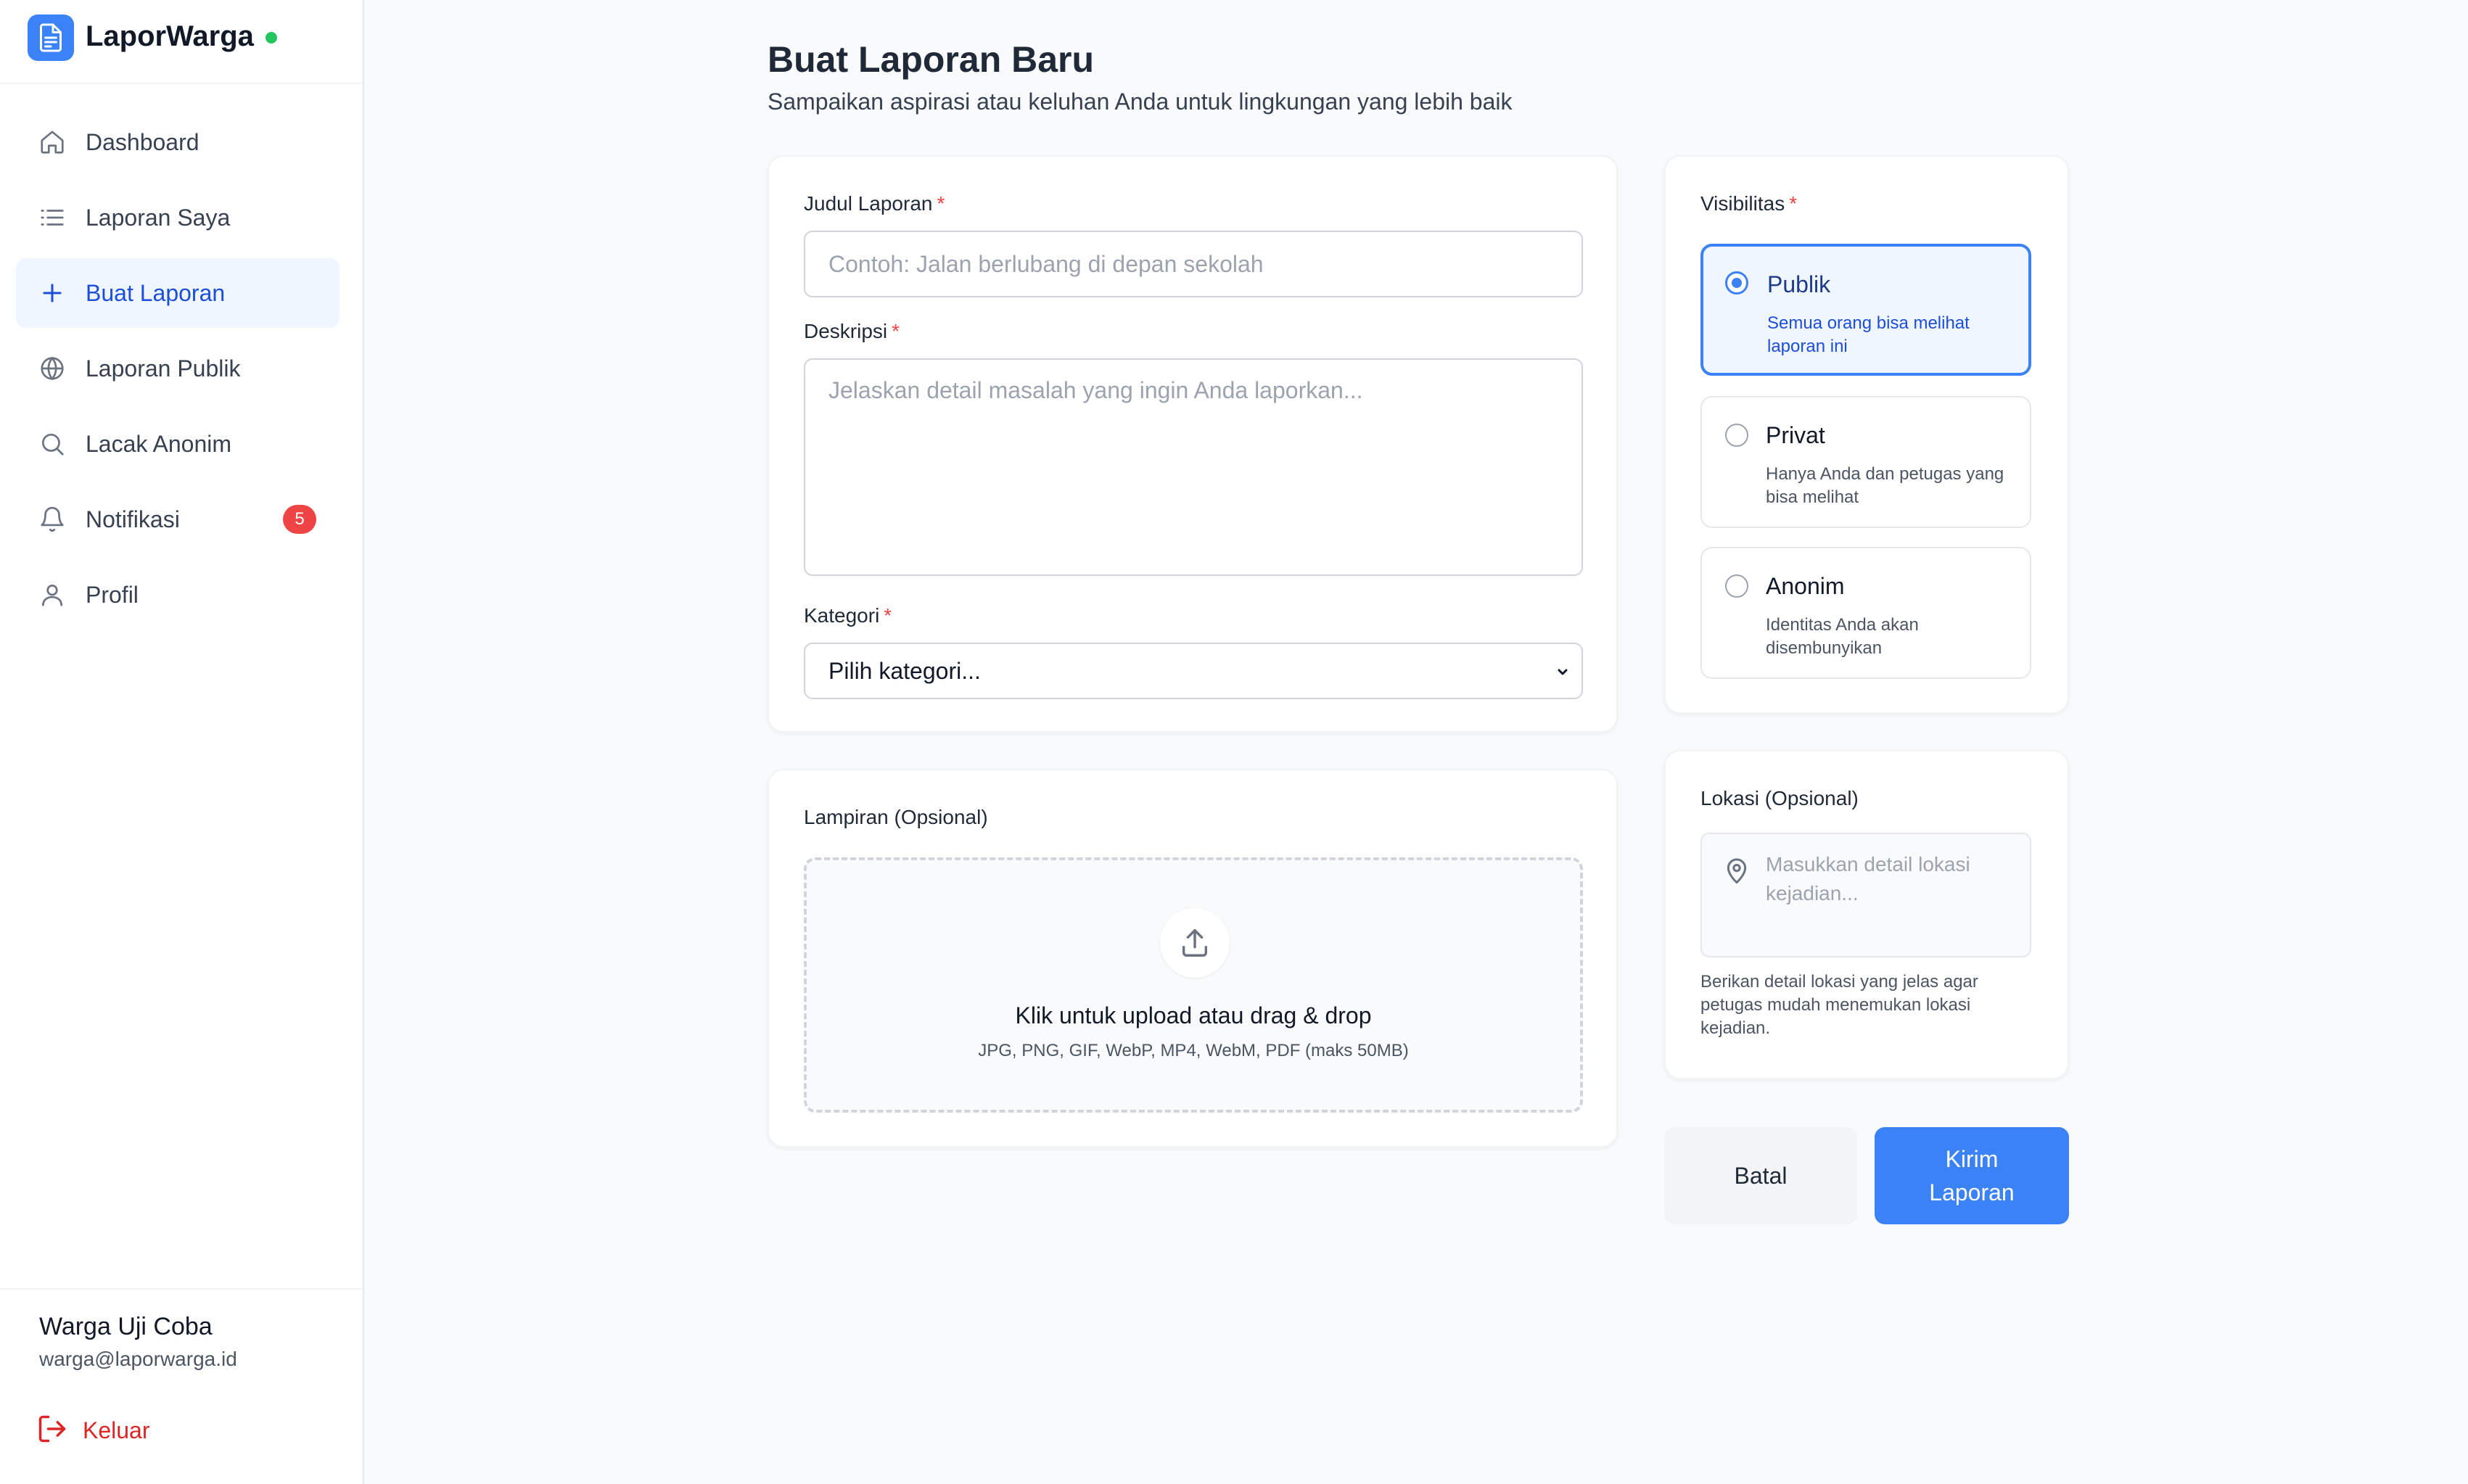 The height and width of the screenshot is (1484, 2468). What do you see at coordinates (868, 203) in the screenshot?
I see `title-field-label-text: Judul Laporan` at bounding box center [868, 203].